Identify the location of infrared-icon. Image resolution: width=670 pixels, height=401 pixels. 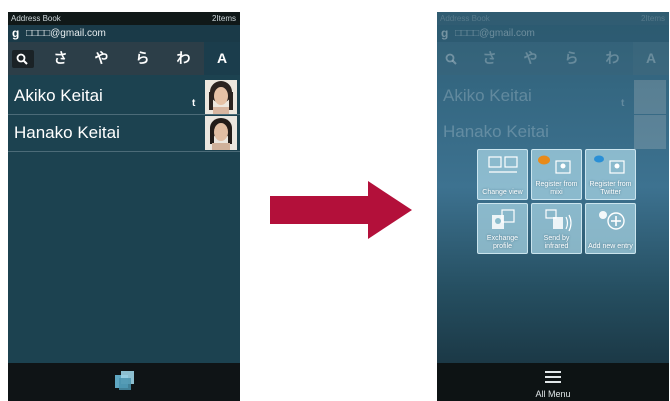
(558, 220).